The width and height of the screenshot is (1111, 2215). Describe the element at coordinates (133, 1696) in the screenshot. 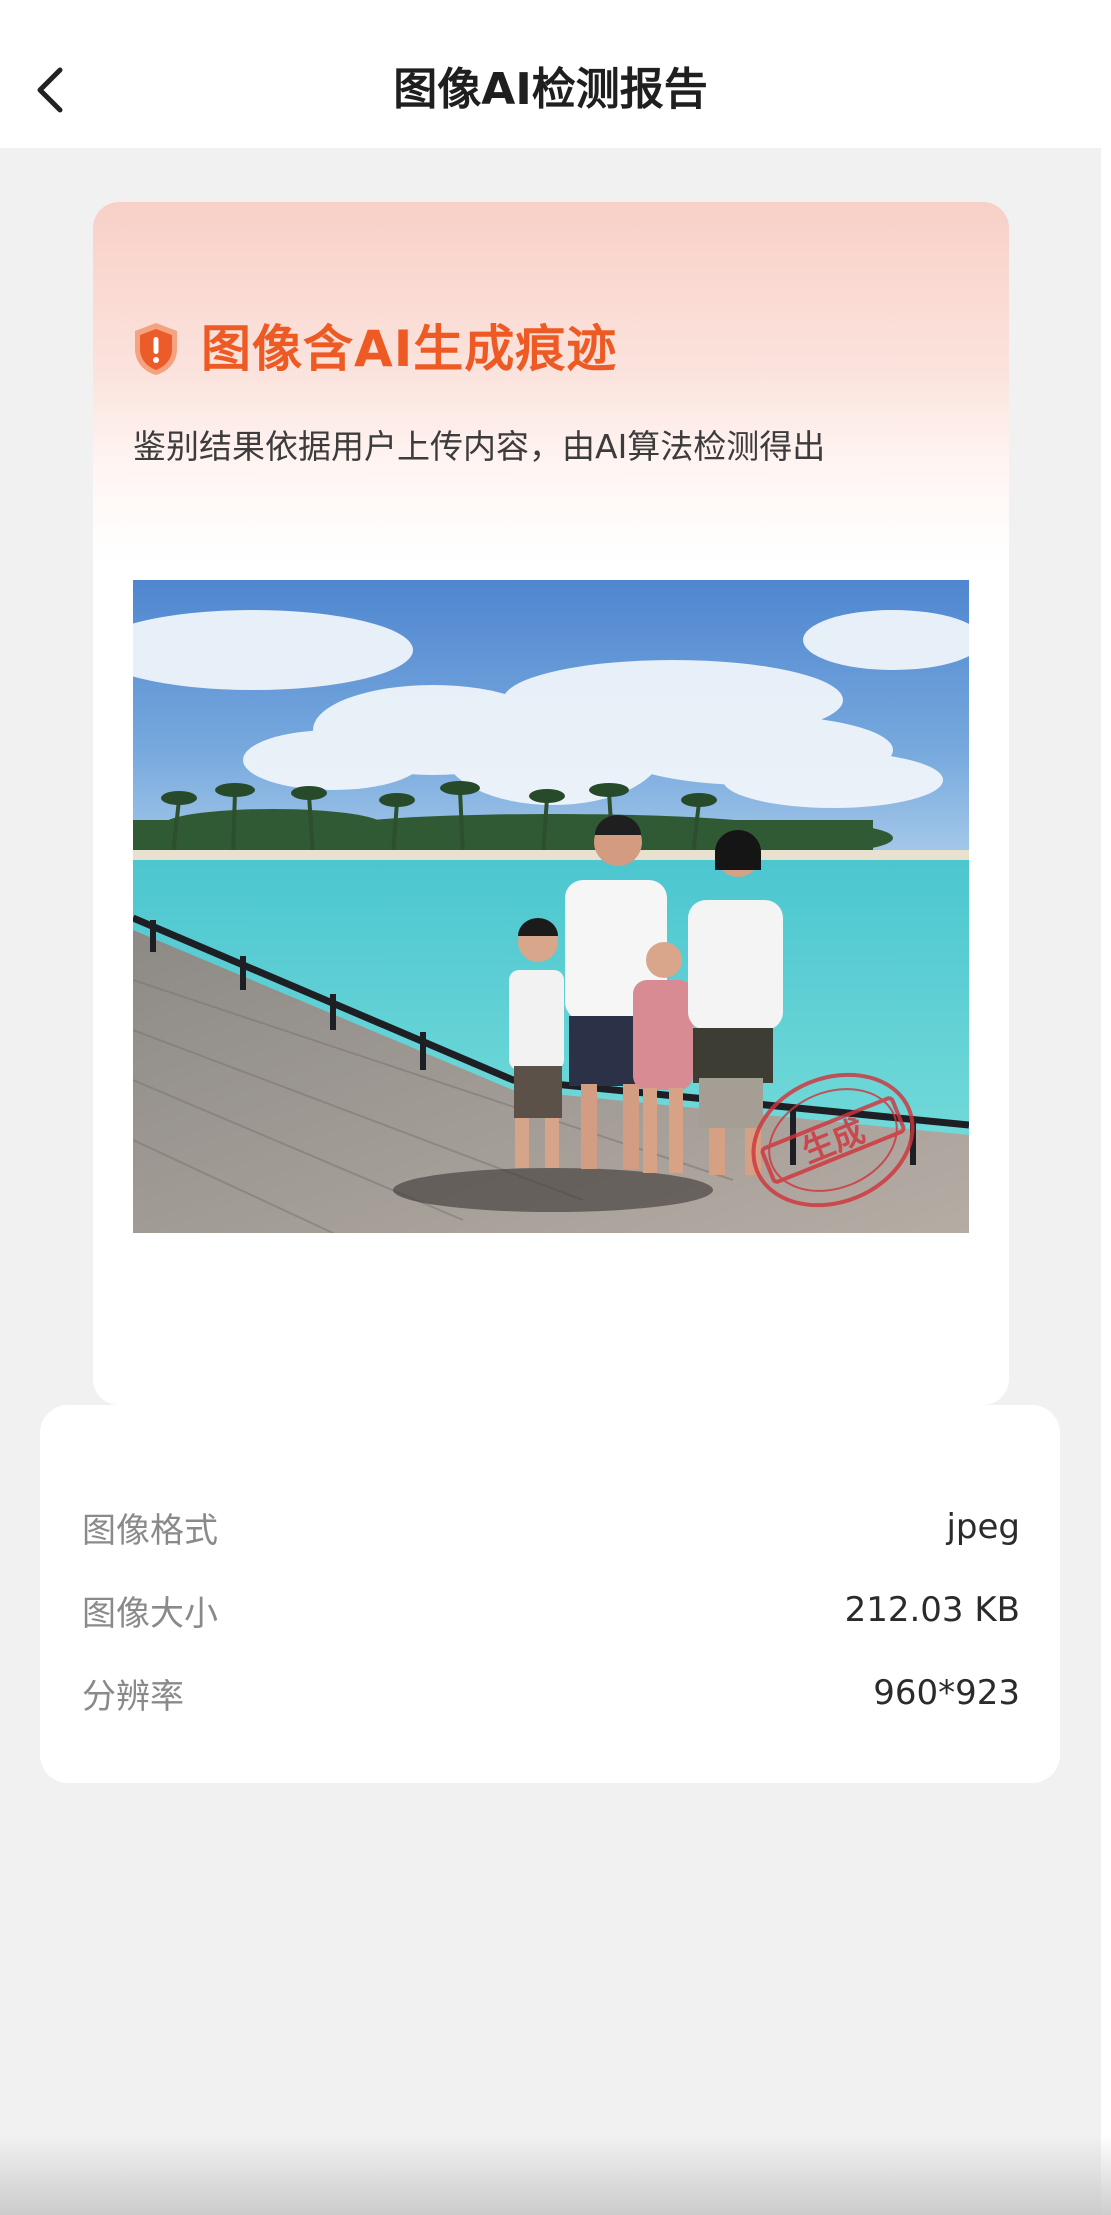

I see `info-label: 分辨率` at that location.